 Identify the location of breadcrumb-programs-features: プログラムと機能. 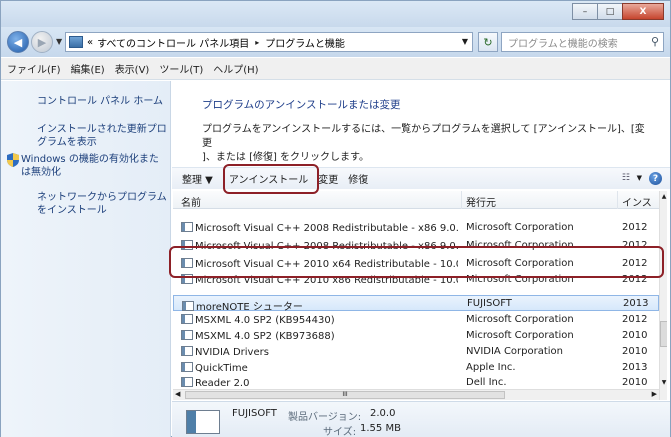
(305, 42).